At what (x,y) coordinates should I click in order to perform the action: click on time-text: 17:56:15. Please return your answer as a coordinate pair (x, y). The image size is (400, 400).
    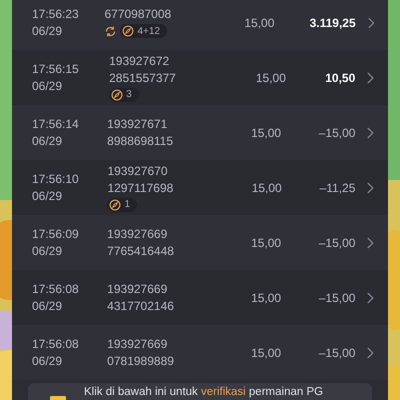
    Looking at the image, I should click on (56, 69).